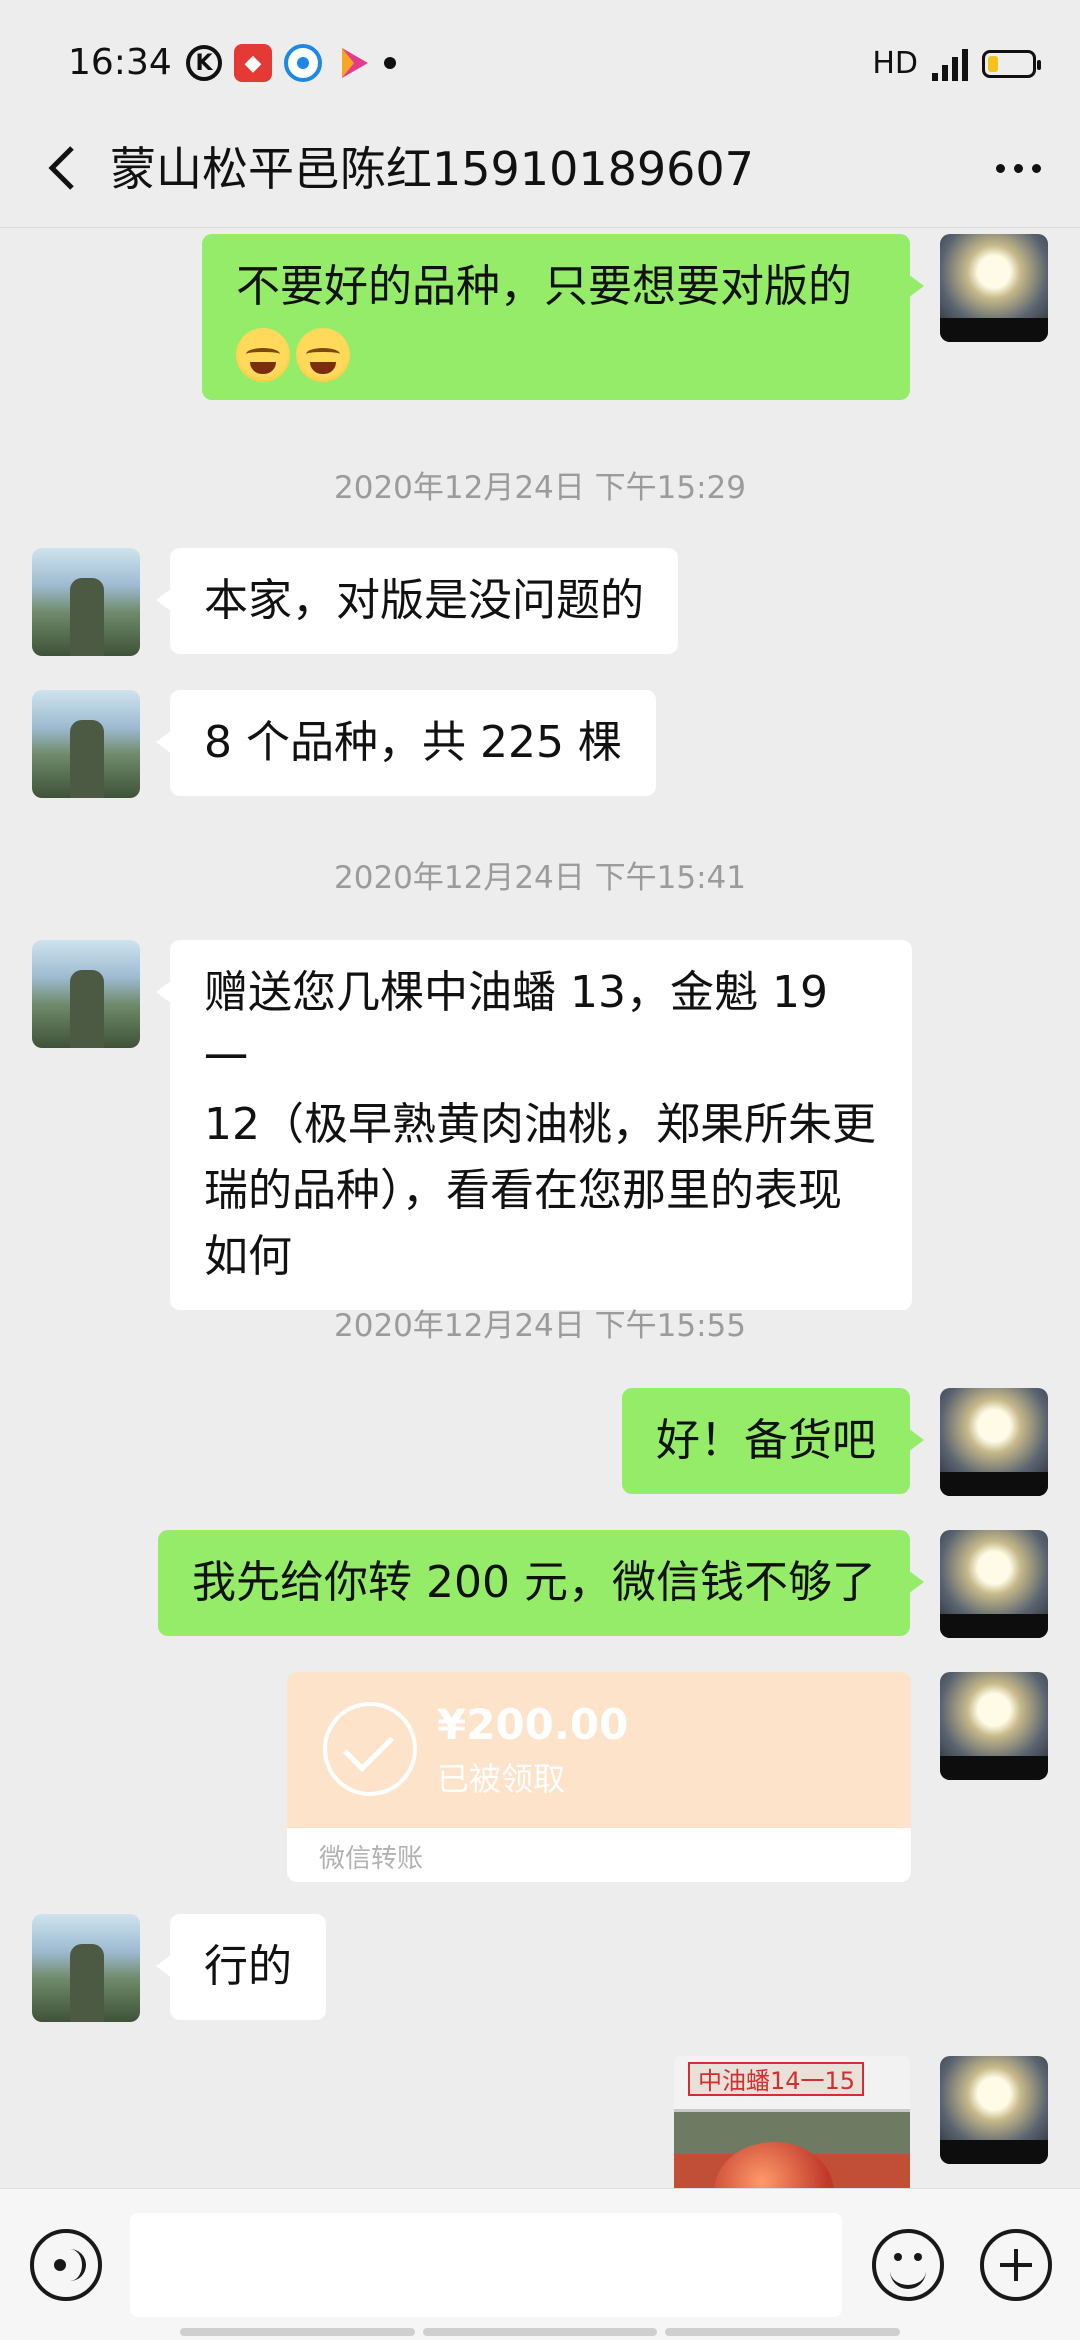 The image size is (1080, 2340). I want to click on back-chevron-icon, so click(62, 168).